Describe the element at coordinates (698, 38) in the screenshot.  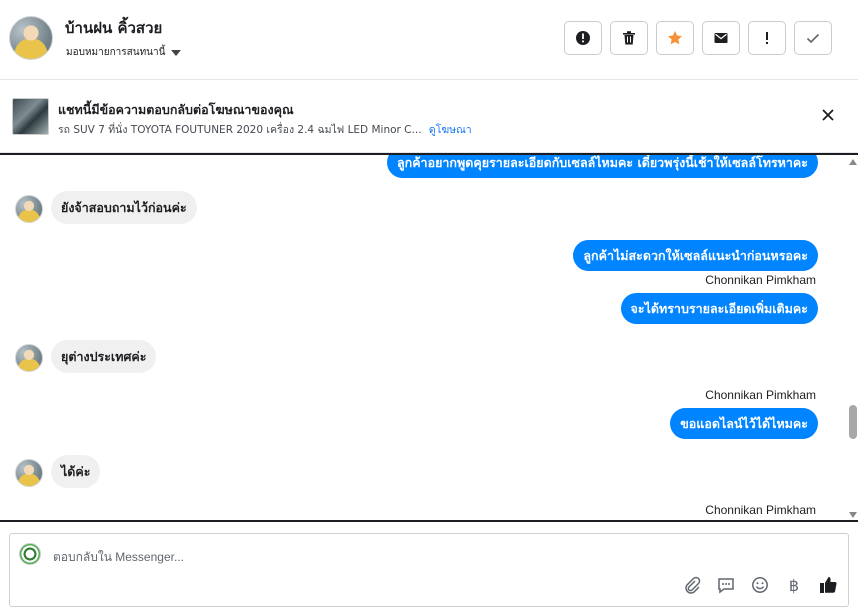
I see `header-actions` at that location.